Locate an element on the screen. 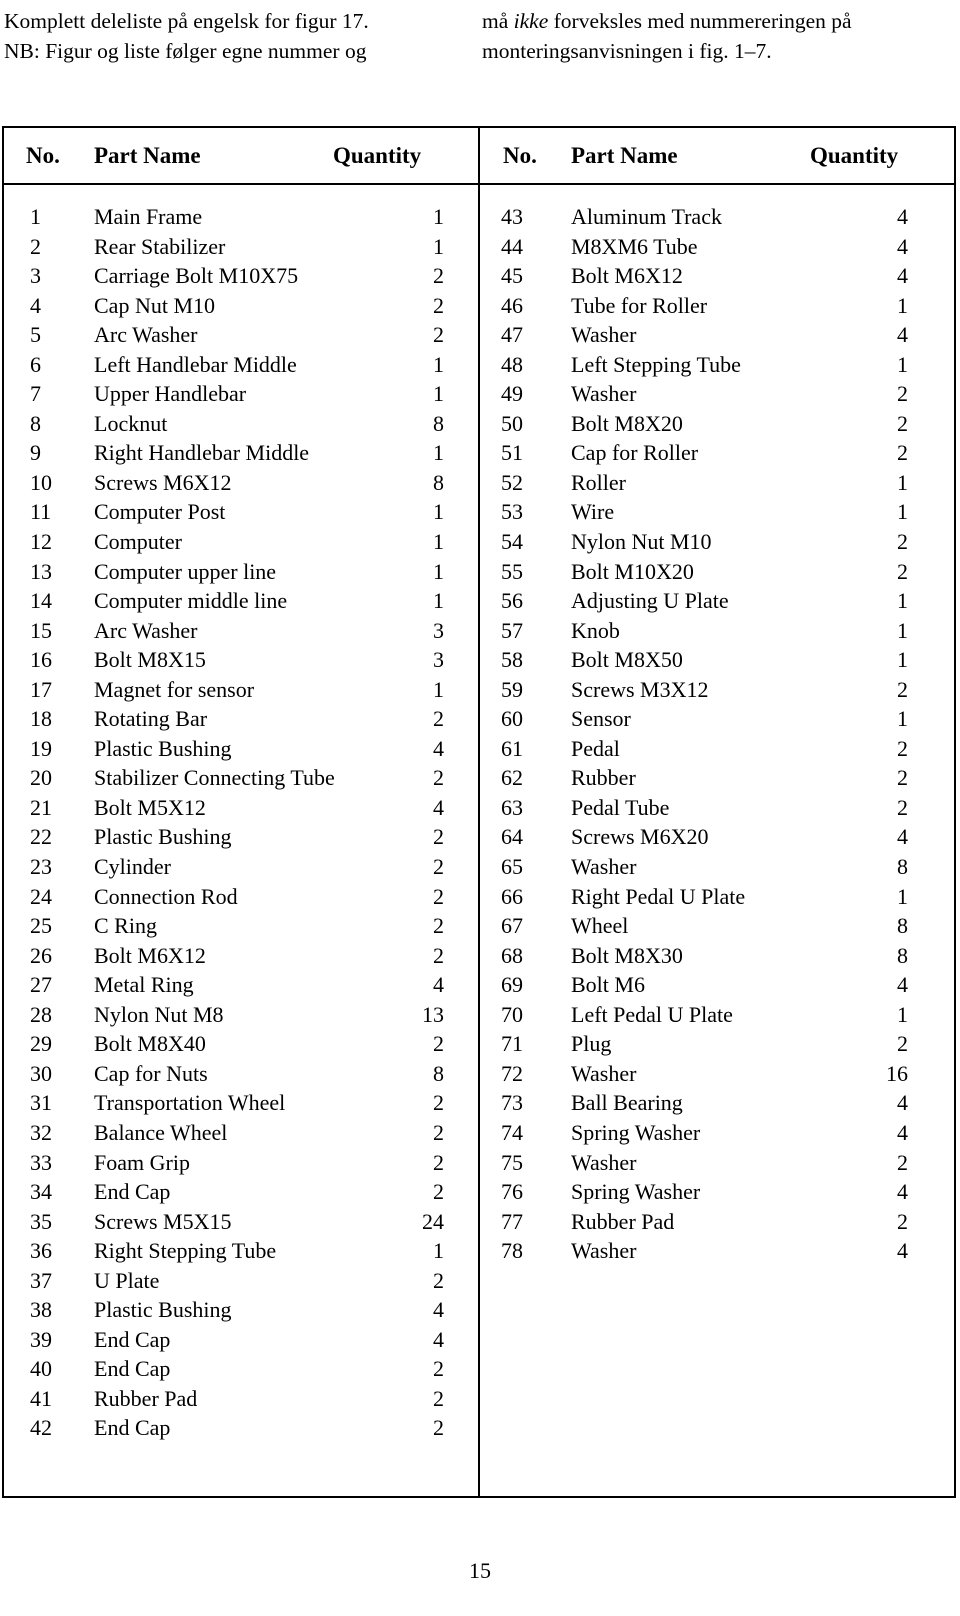 The width and height of the screenshot is (960, 1616). cell-part-name: Transportation Wheel is located at coordinates (190, 1103).